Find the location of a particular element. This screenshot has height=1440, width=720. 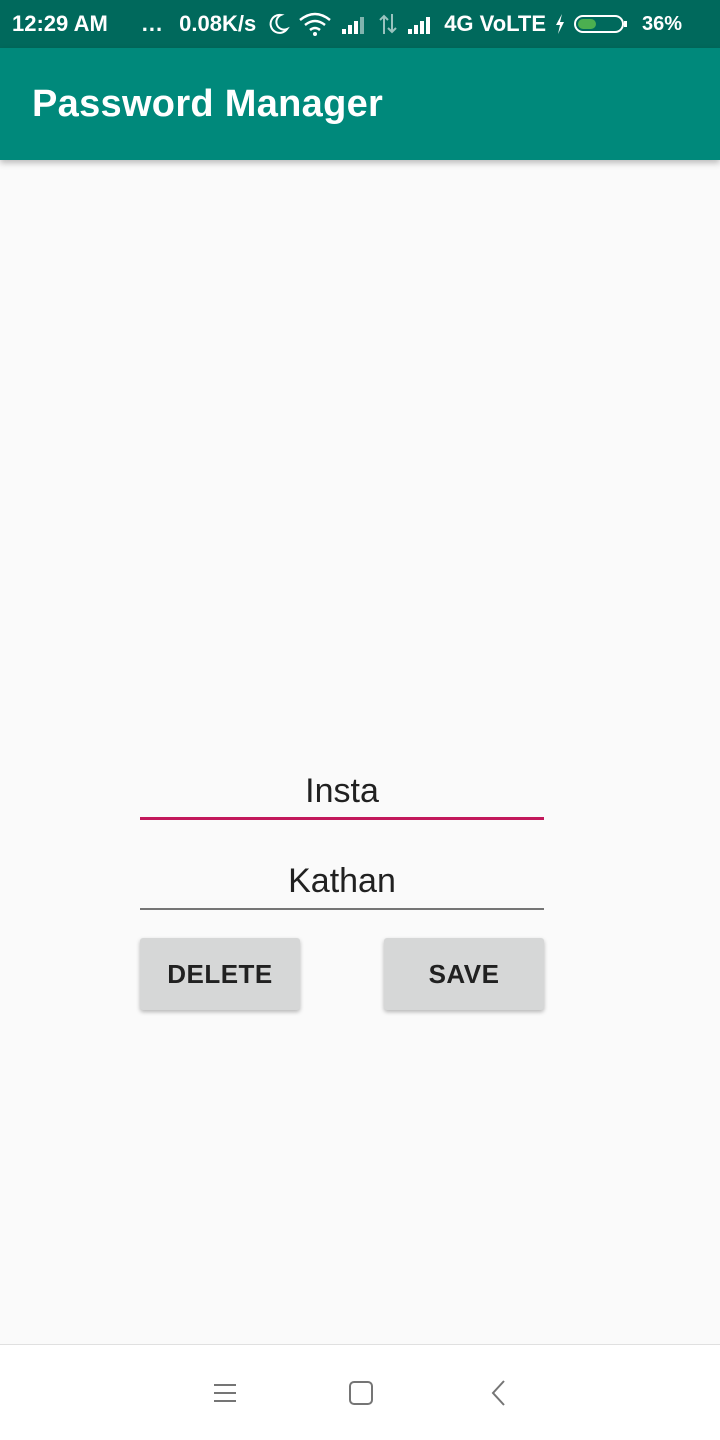

home-icon is located at coordinates (361, 1393).